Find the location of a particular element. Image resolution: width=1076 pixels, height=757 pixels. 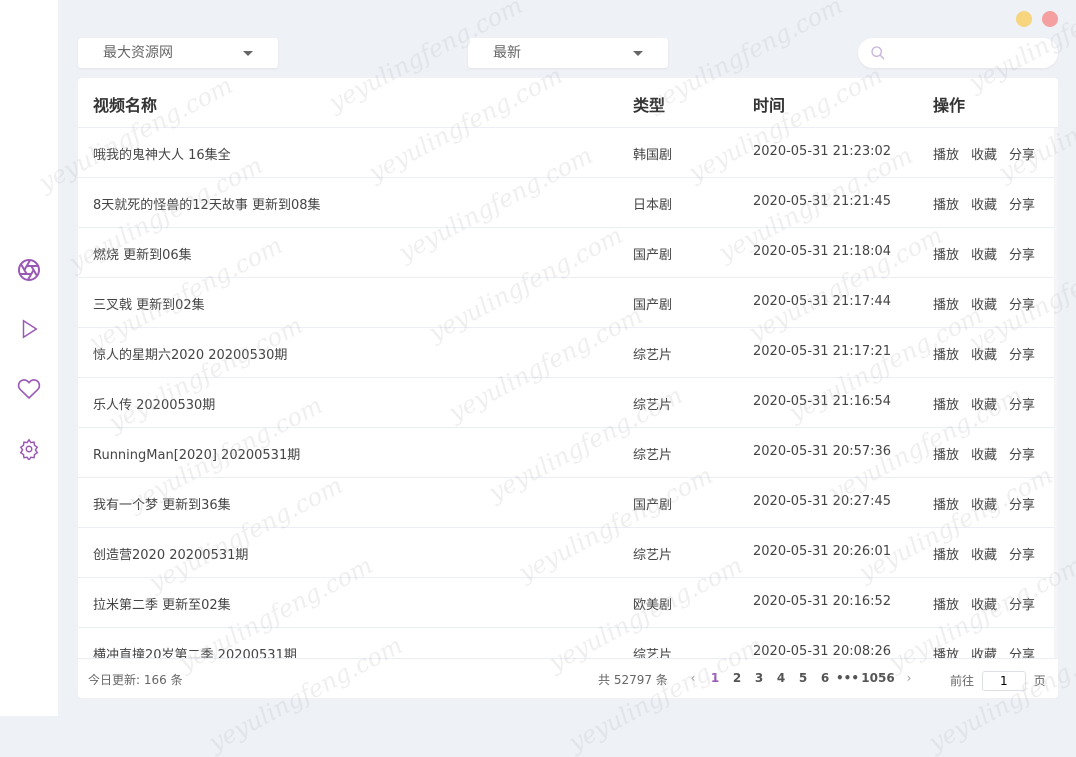

page-number: 1 is located at coordinates (715, 678).